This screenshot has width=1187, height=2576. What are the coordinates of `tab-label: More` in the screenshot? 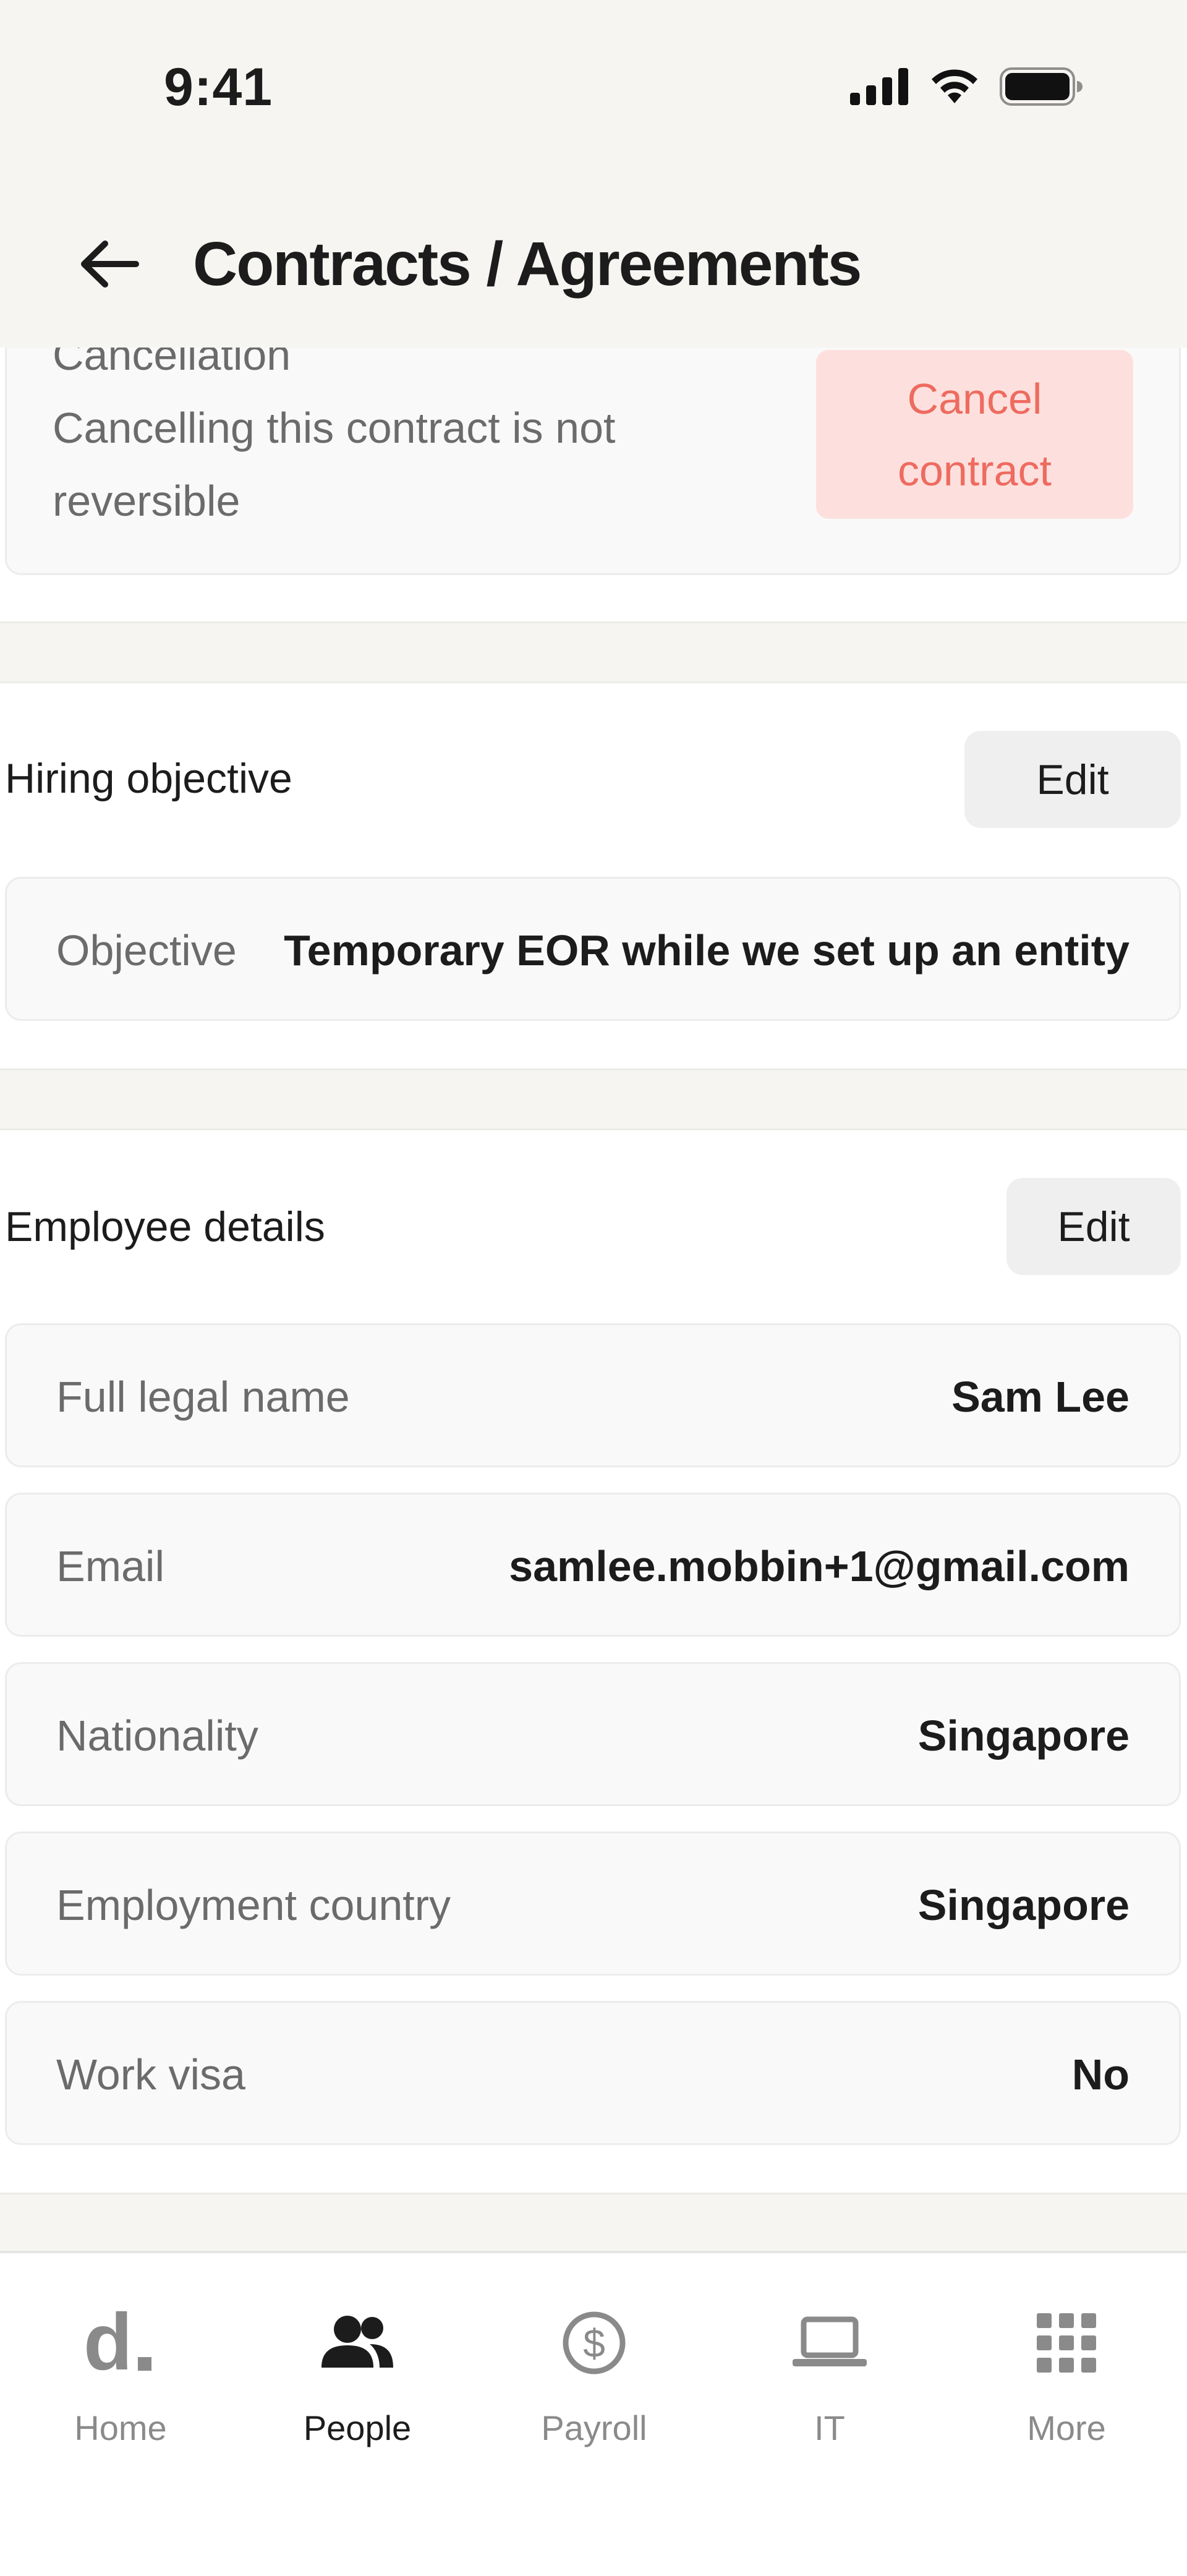 It's located at (1067, 2427).